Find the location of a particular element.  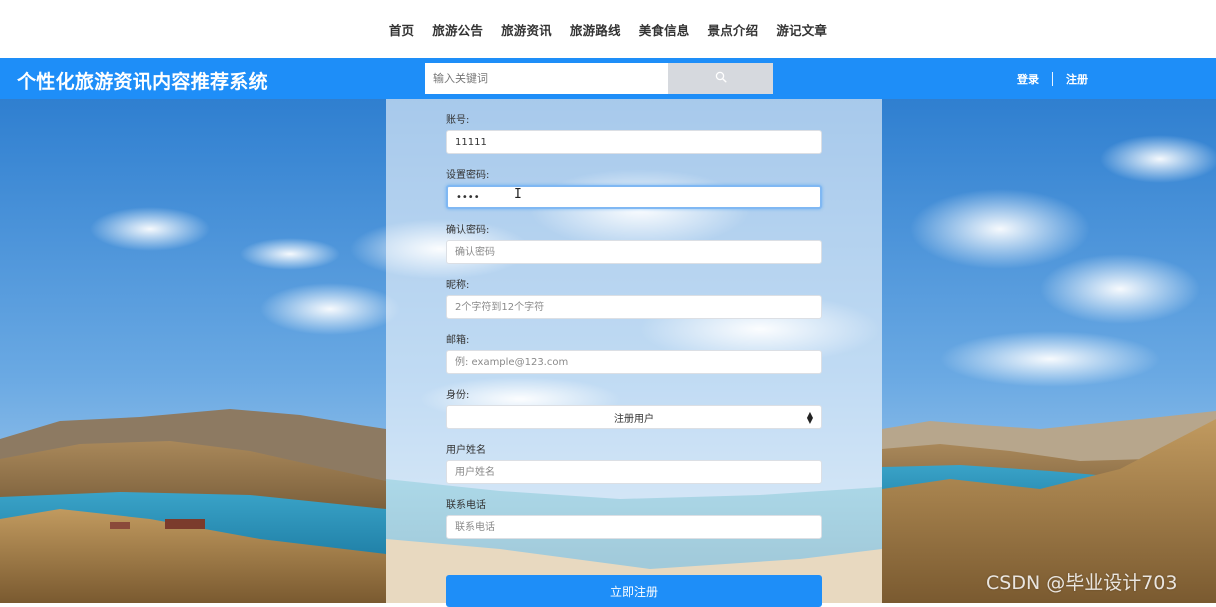

search-button is located at coordinates (720, 78).